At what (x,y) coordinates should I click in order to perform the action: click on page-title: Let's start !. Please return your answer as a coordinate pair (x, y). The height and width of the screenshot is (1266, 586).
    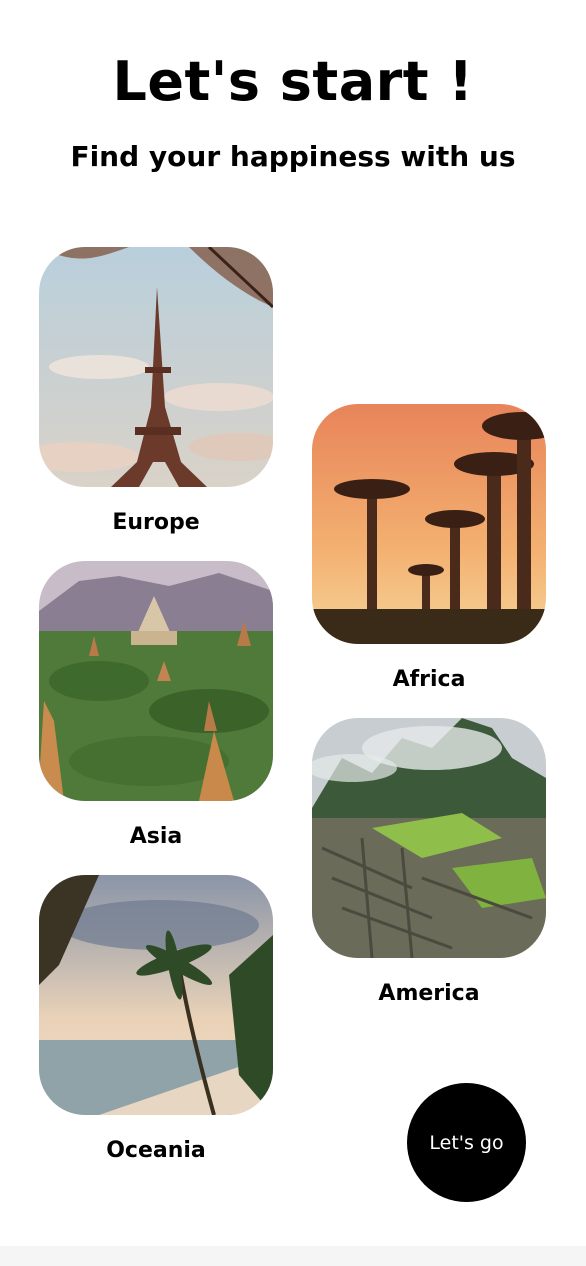
    Looking at the image, I should click on (293, 81).